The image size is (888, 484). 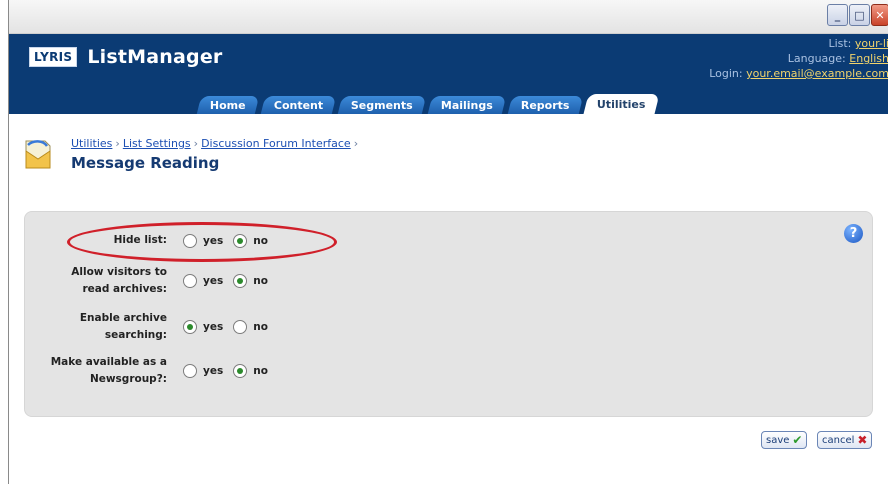 What do you see at coordinates (155, 57) in the screenshot?
I see `app-name: ListManager` at bounding box center [155, 57].